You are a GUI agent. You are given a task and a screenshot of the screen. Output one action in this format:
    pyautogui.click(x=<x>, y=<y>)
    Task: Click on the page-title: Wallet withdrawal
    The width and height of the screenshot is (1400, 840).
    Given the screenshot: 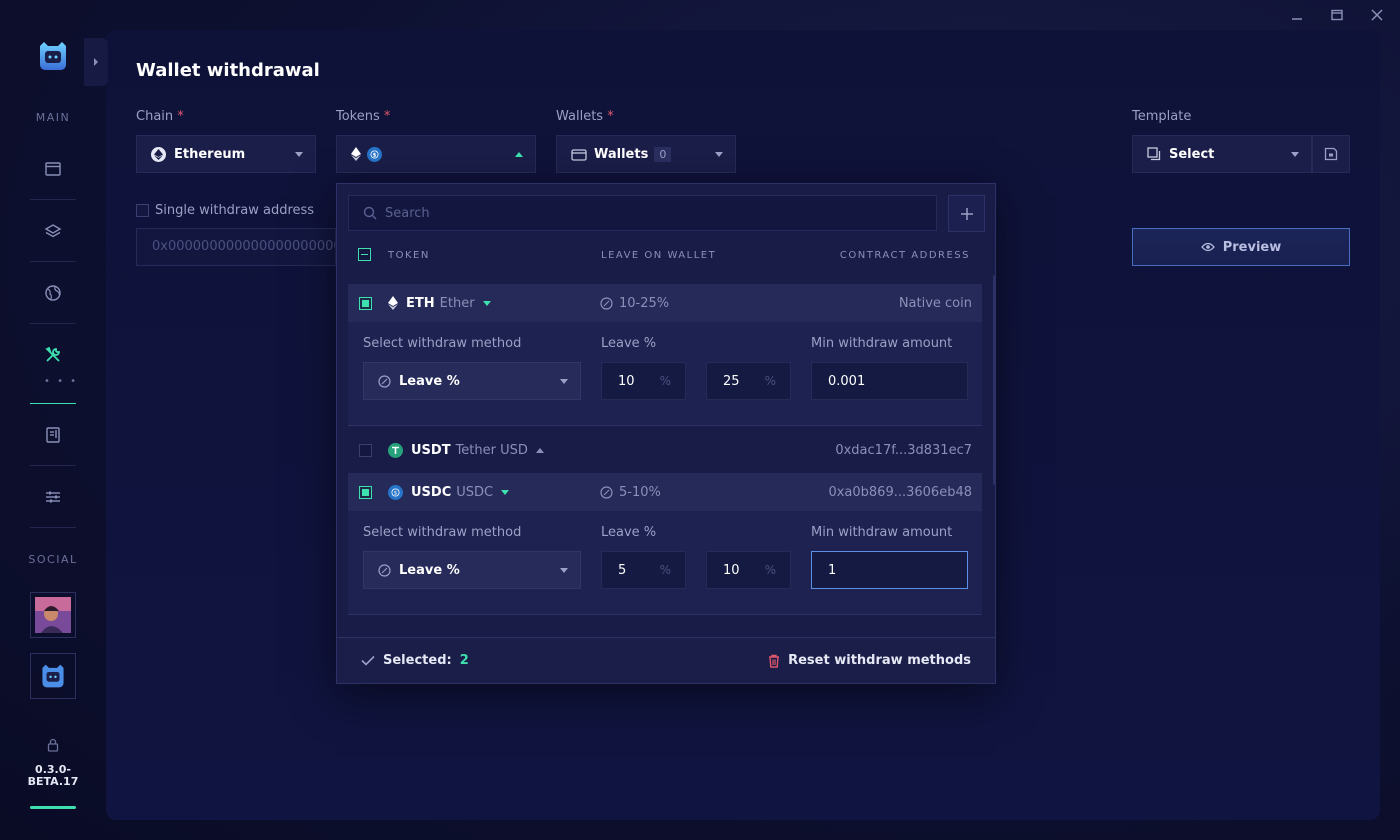 What is the action you would take?
    pyautogui.click(x=228, y=70)
    